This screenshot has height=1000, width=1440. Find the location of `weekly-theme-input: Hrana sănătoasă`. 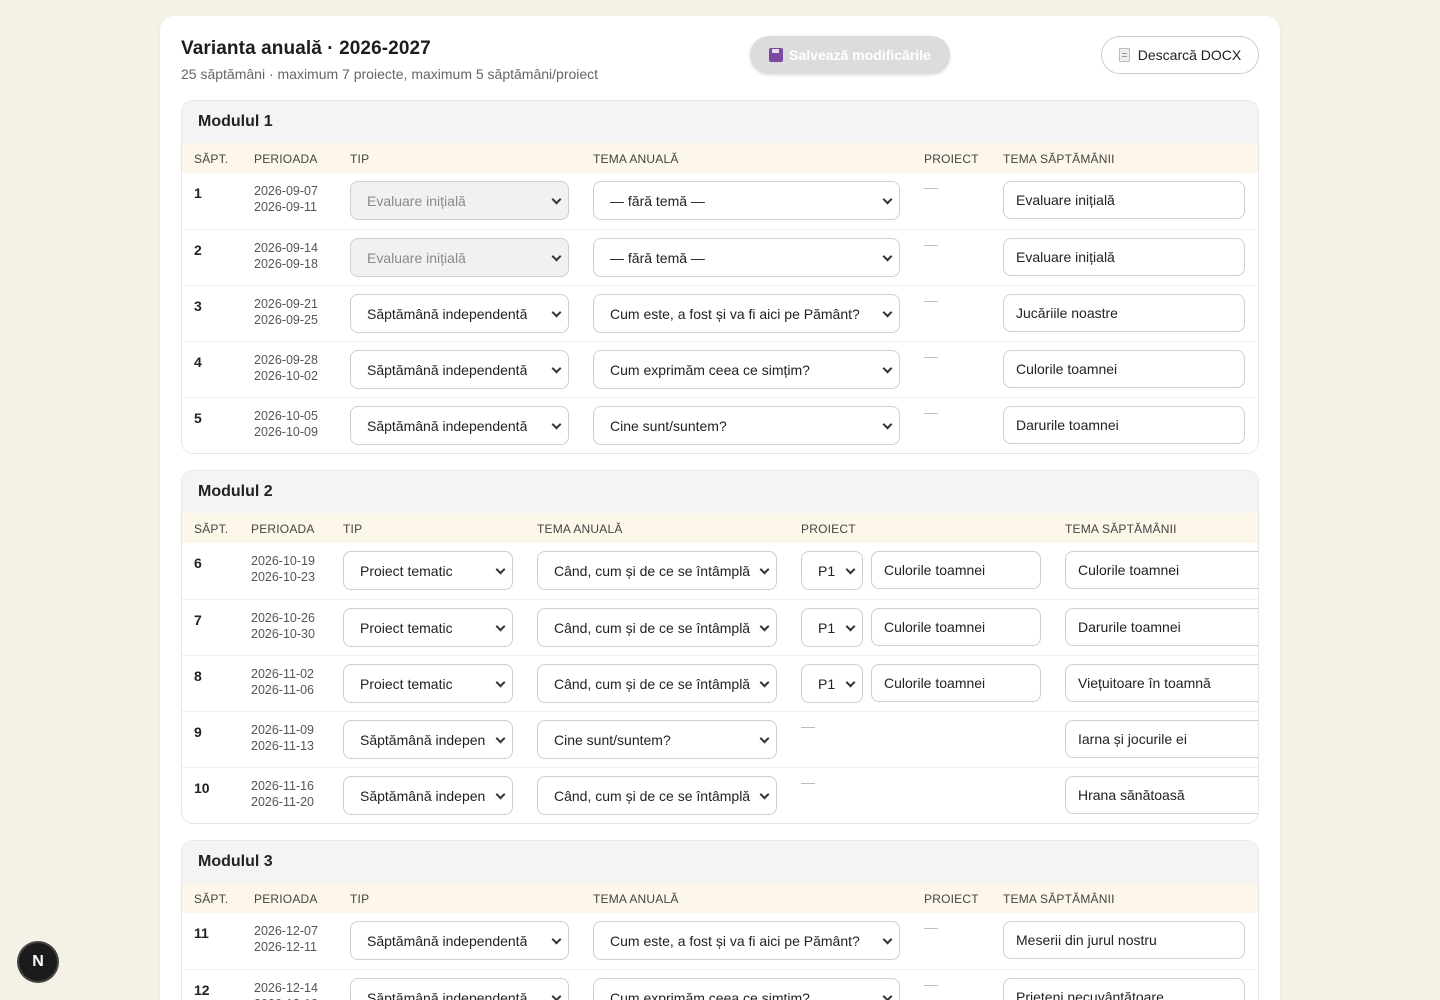

weekly-theme-input: Hrana sănătoasă is located at coordinates (1161, 795).